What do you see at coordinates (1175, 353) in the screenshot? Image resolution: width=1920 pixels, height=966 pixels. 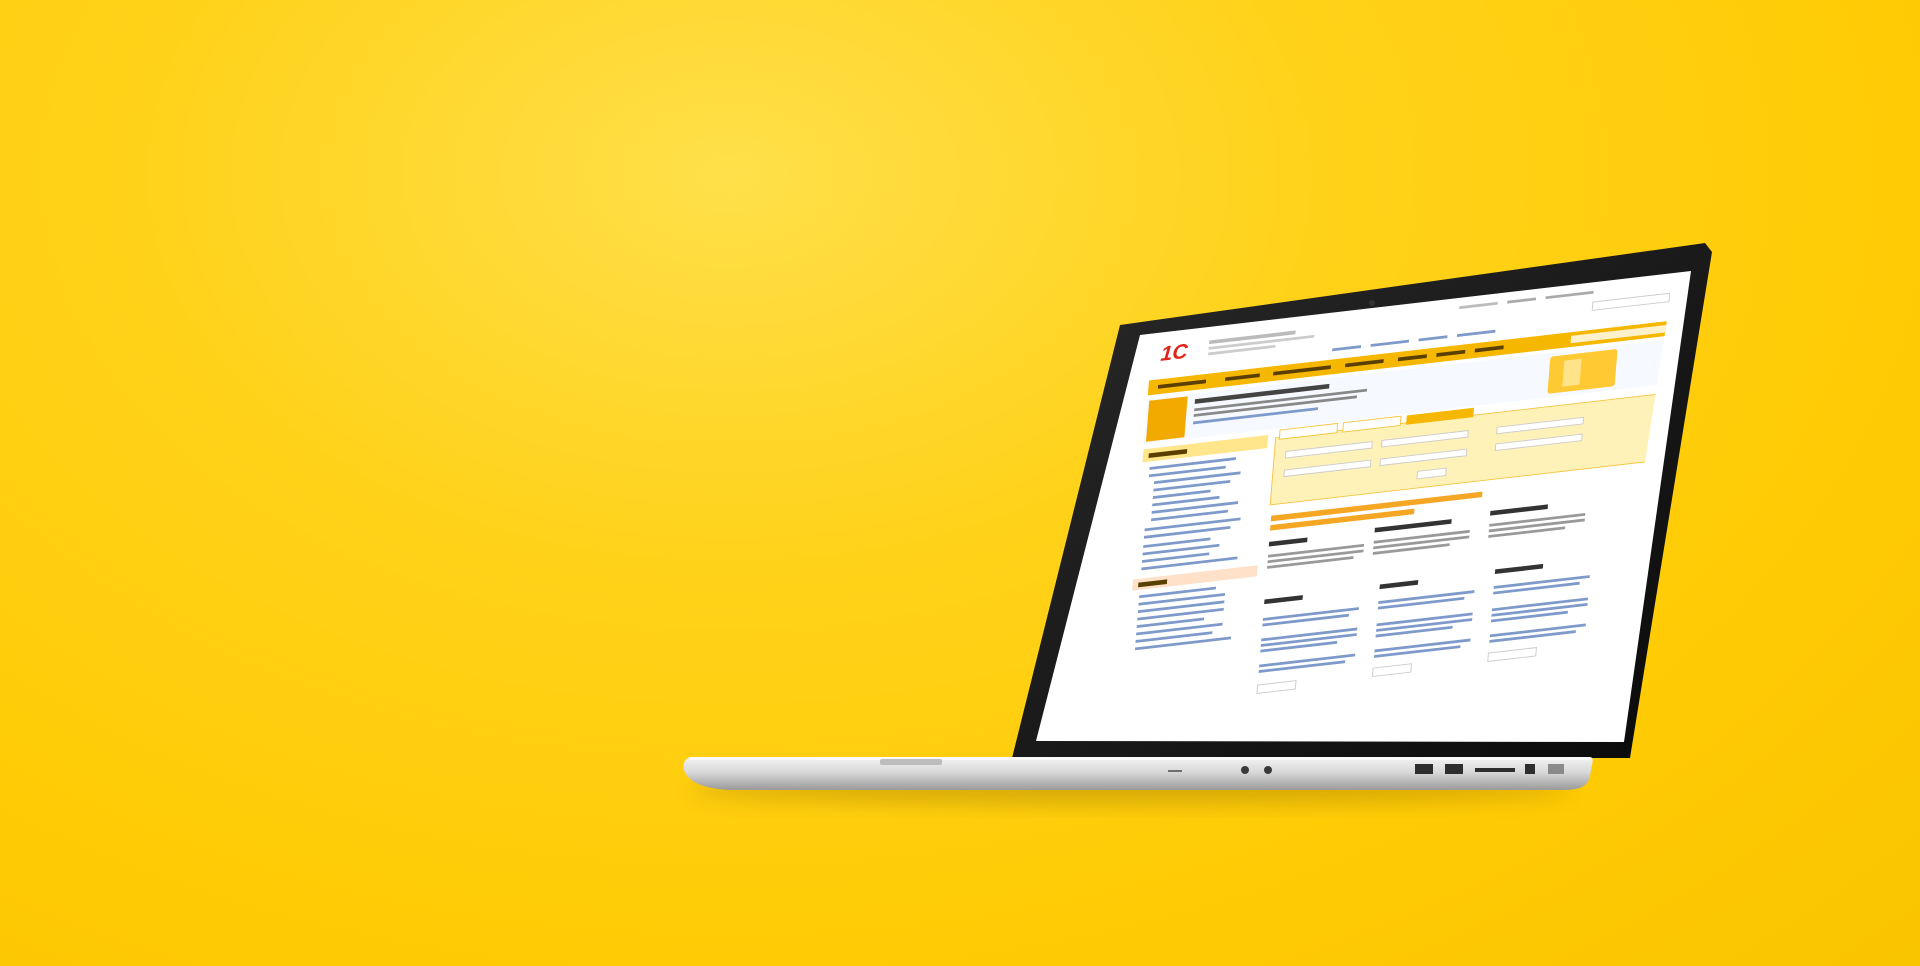 I see `site-logo: 1С` at bounding box center [1175, 353].